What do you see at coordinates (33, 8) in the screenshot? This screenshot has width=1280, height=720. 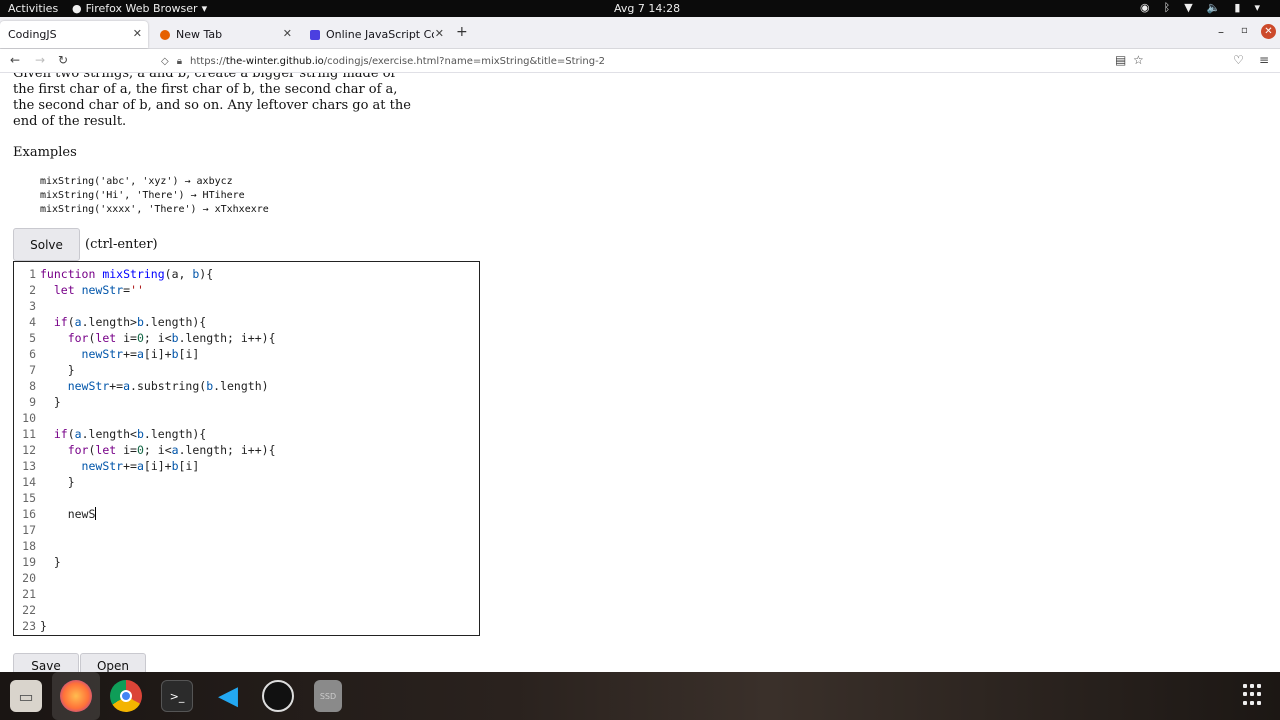 I see `activities-button: Activities` at bounding box center [33, 8].